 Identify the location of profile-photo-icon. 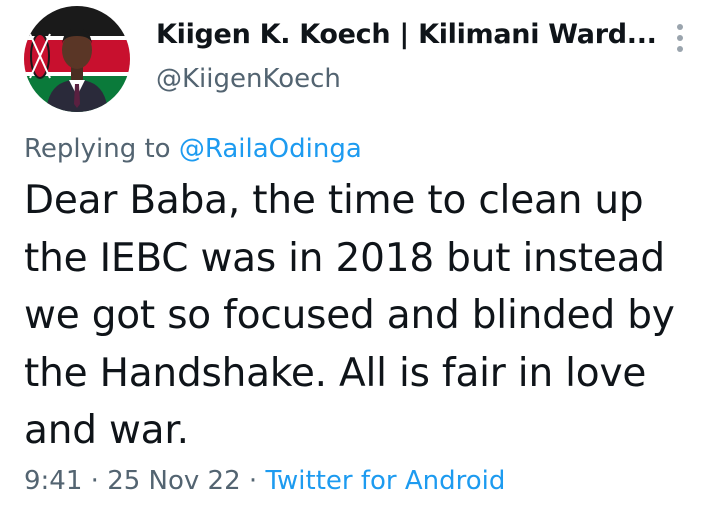
(77, 59).